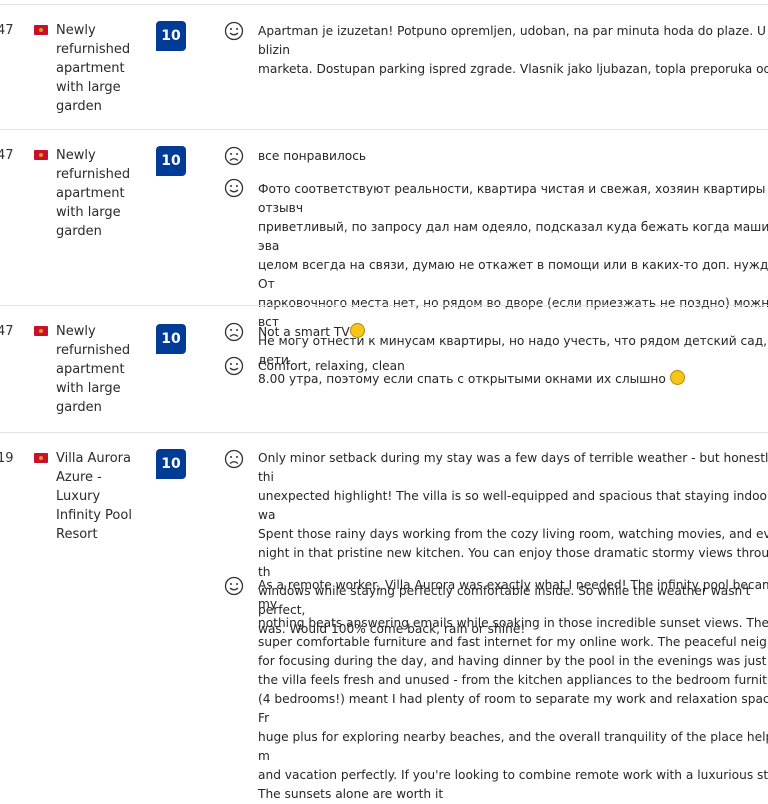 The height and width of the screenshot is (804, 768). What do you see at coordinates (7, 458) in the screenshot?
I see `row-number: 19` at bounding box center [7, 458].